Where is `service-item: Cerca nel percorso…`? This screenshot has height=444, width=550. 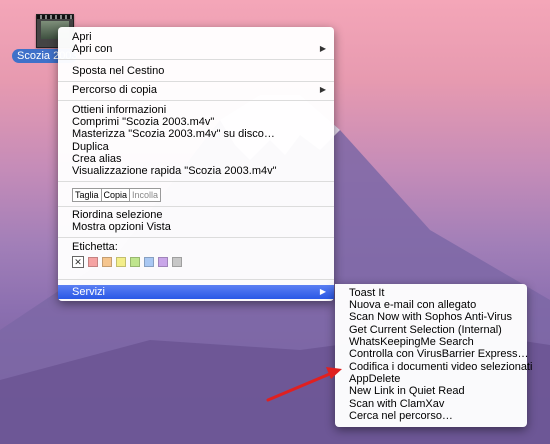 service-item: Cerca nel percorso… is located at coordinates (431, 416).